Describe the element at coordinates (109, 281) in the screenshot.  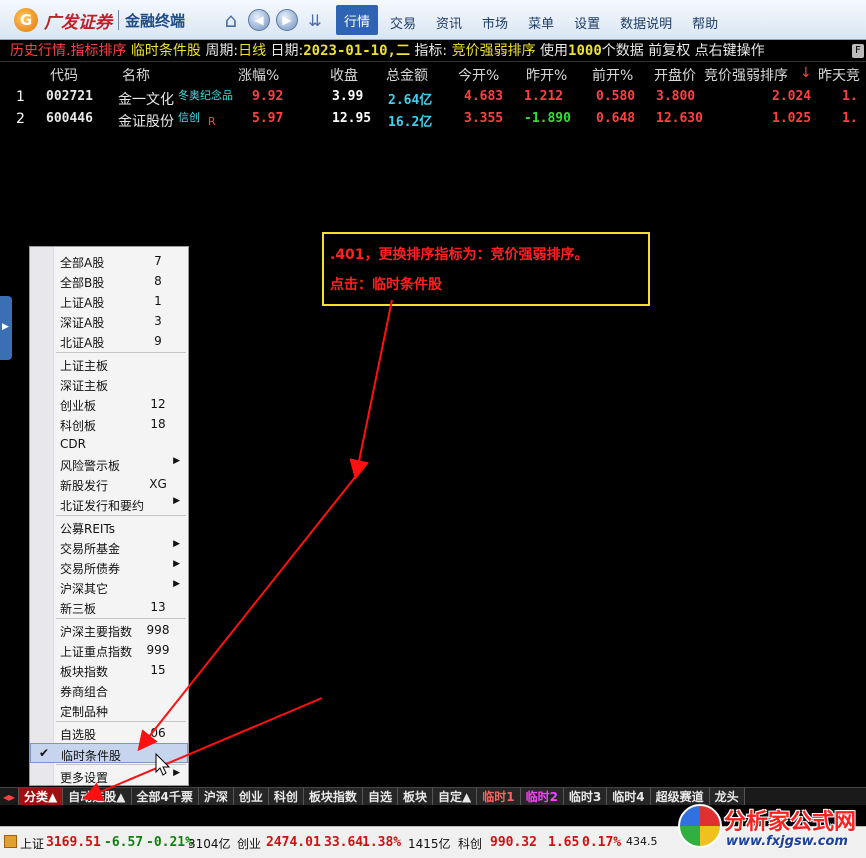
I see `popup-menu-item: 全部B股 8` at that location.